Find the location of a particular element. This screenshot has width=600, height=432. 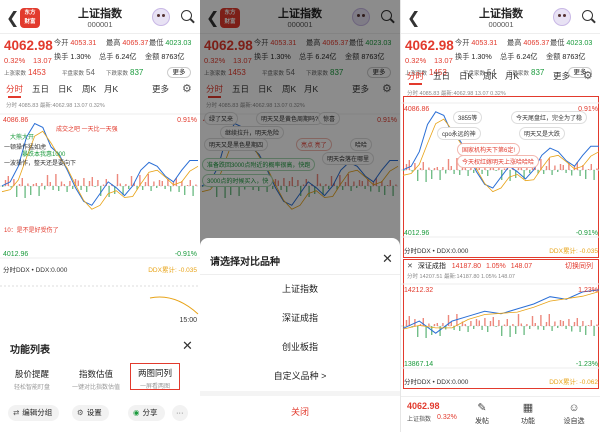

last-price: 4062.98 is located at coordinates (28, 45).